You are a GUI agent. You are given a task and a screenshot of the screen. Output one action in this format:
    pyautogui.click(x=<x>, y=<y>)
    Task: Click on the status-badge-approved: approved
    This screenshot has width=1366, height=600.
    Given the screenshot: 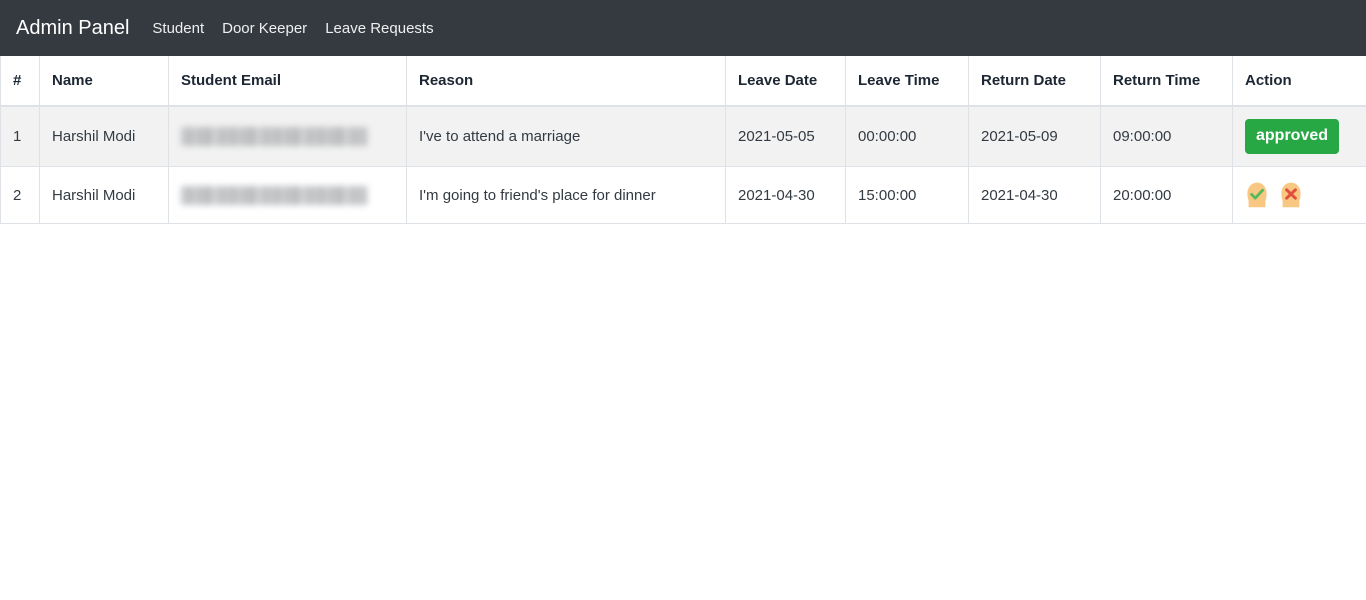 What is the action you would take?
    pyautogui.click(x=1292, y=136)
    